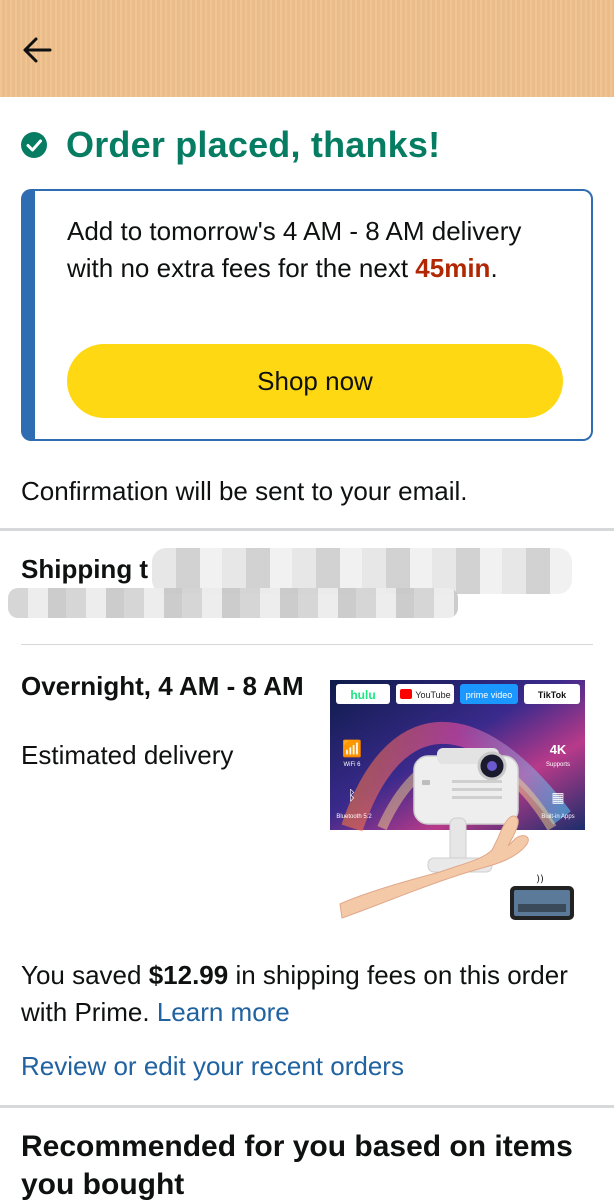 This screenshot has width=614, height=1200. Describe the element at coordinates (494, 268) in the screenshot. I see `promo-text-after: .` at that location.